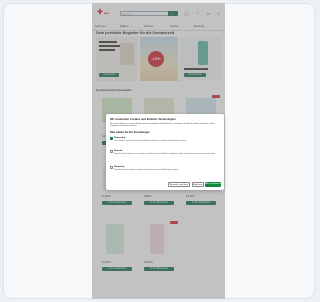 Image resolution: width=320 pixels, height=302 pixels. What do you see at coordinates (120, 138) in the screenshot?
I see `option-label: Notwendig` at bounding box center [120, 138].